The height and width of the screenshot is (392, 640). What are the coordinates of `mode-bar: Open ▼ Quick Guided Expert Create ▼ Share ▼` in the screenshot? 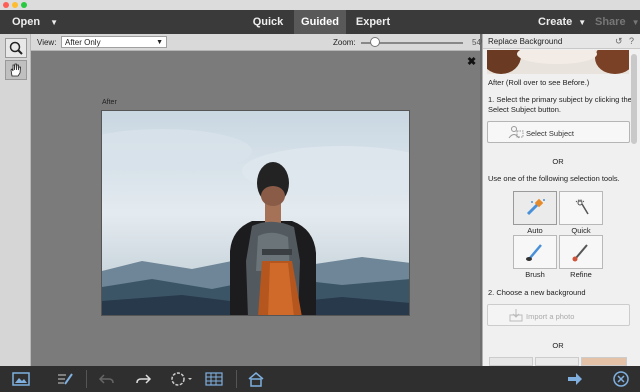 It's located at (320, 22).